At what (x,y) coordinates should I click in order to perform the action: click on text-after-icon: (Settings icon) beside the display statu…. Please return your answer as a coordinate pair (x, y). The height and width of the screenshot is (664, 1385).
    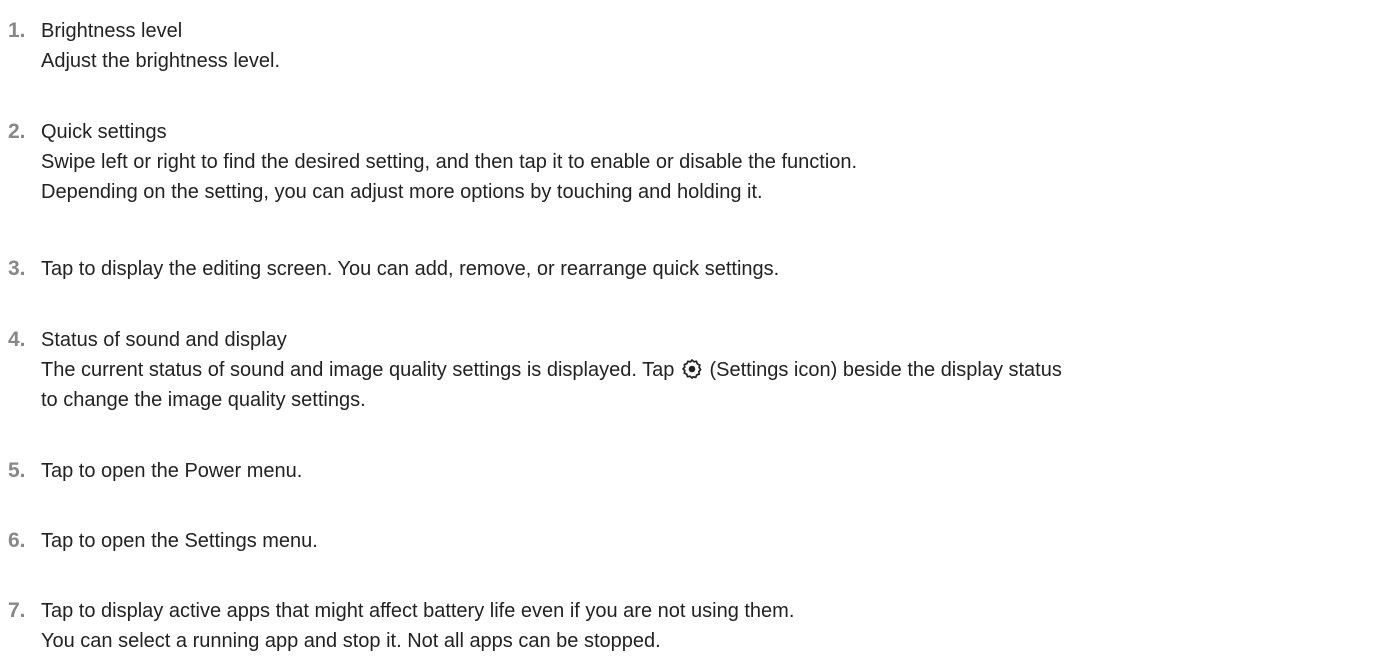
    Looking at the image, I should click on (882, 370).